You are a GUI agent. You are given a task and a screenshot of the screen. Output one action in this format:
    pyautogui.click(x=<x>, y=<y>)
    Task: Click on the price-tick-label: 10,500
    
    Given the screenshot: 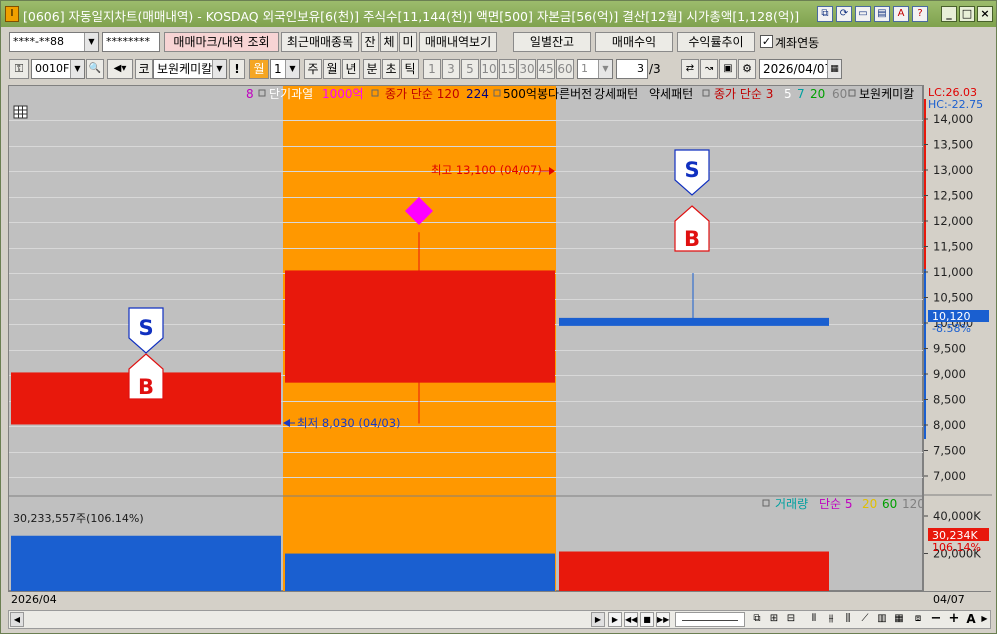 What is the action you would take?
    pyautogui.click(x=953, y=298)
    